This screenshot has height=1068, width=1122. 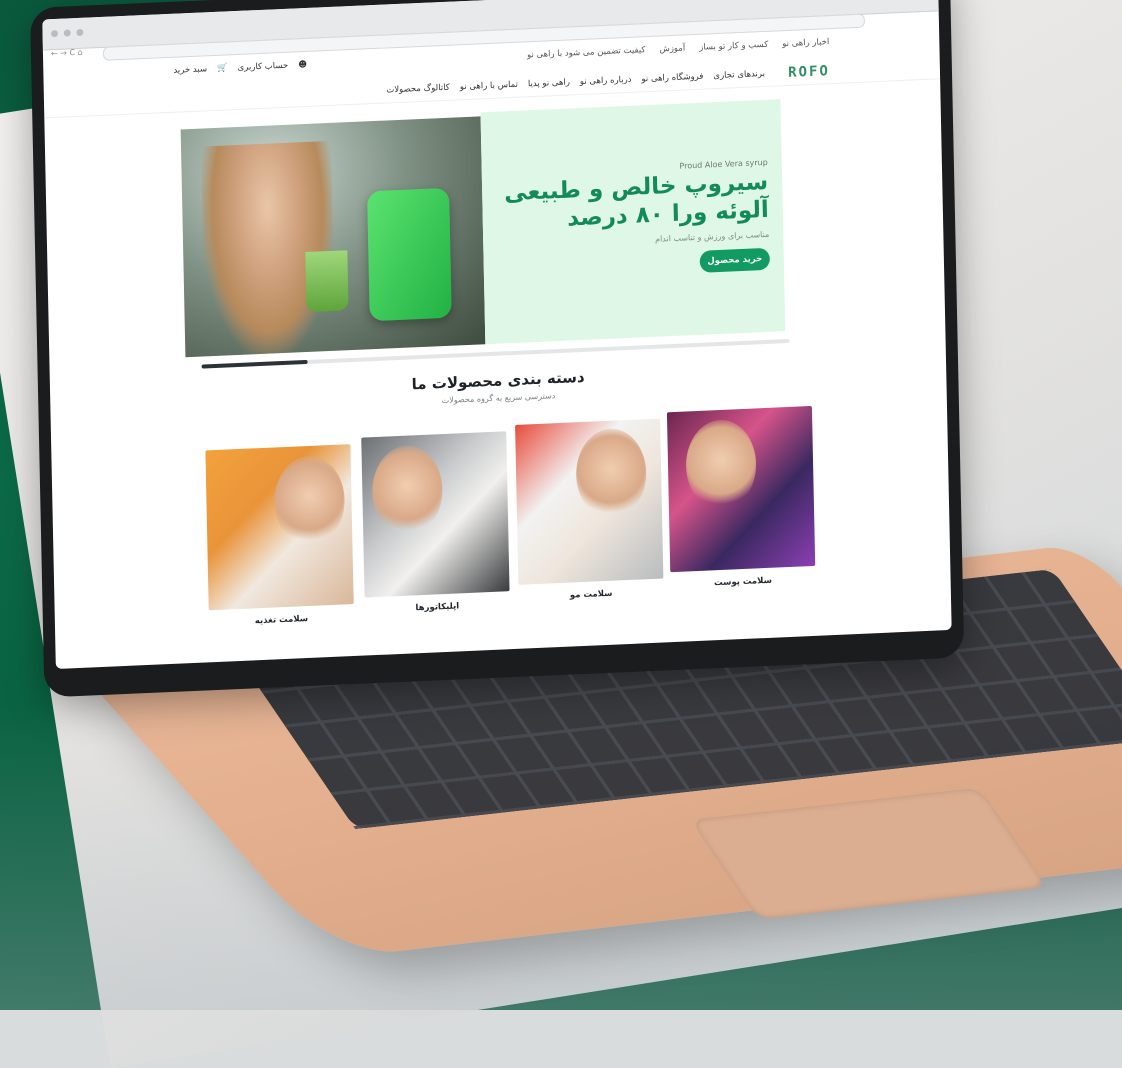 I want to click on nav-item-brands: برندهای تجاری, so click(x=739, y=75).